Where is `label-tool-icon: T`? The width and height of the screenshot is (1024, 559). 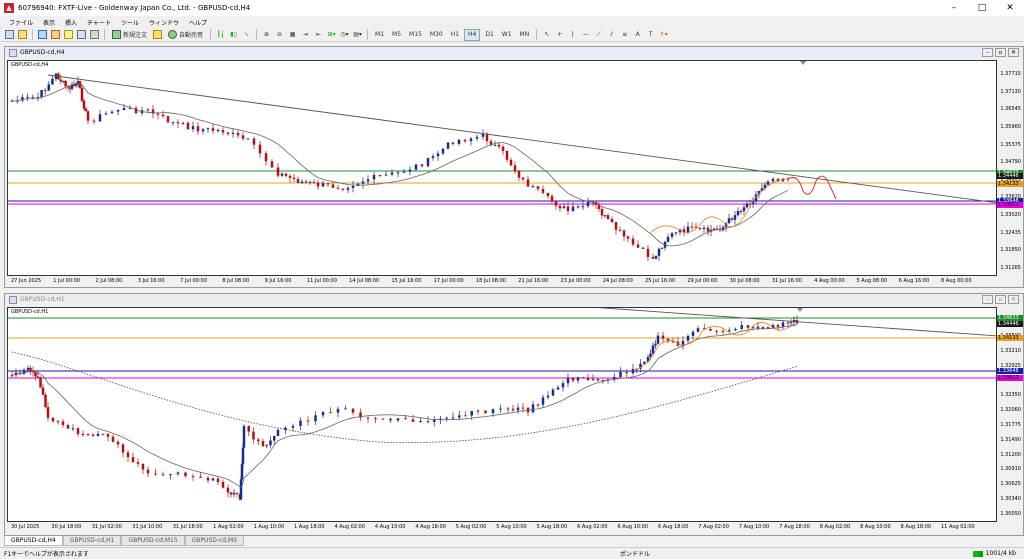 label-tool-icon: T is located at coordinates (650, 35).